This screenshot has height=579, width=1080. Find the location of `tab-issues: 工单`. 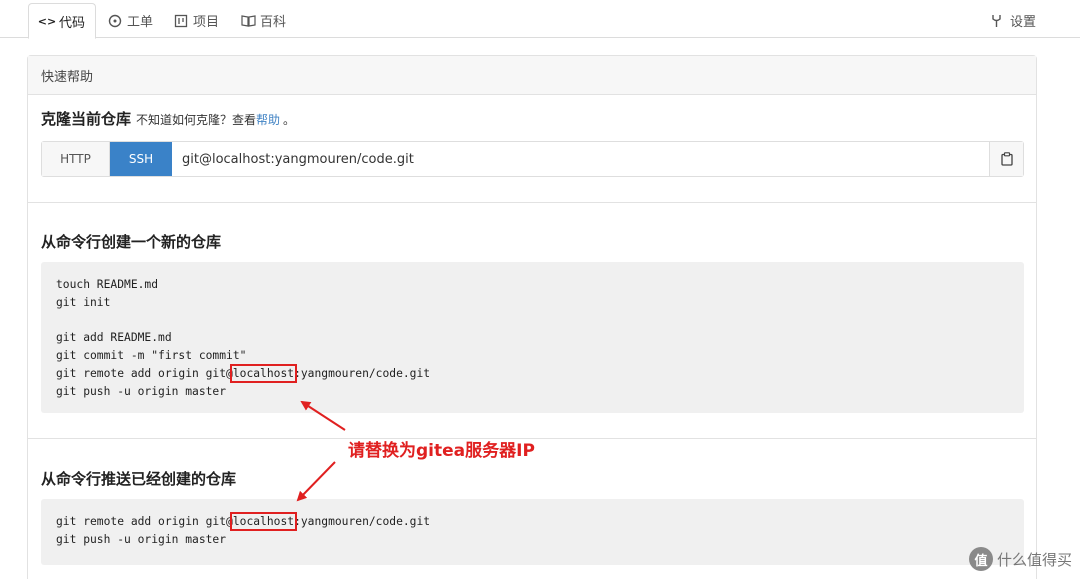

tab-issues: 工单 is located at coordinates (130, 20).